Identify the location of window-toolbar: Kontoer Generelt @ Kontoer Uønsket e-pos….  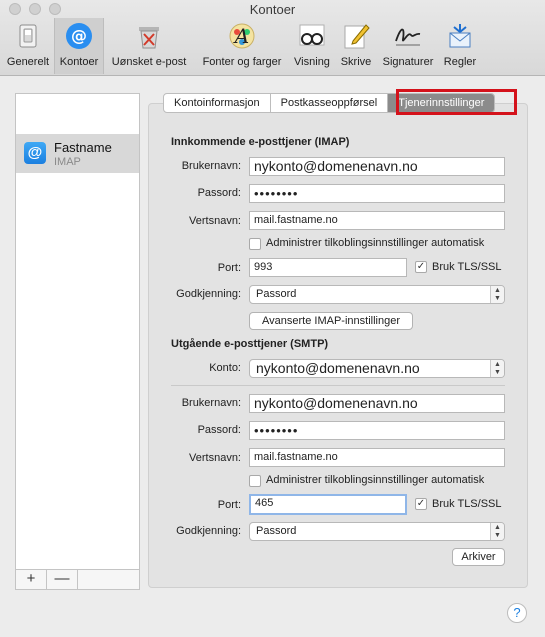
(272, 38).